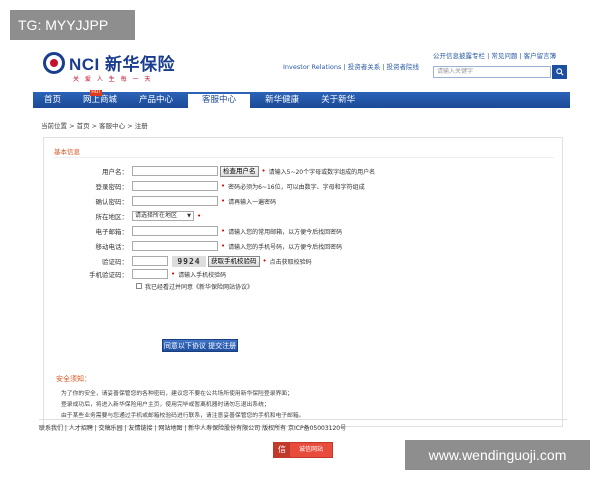 The image size is (600, 480). What do you see at coordinates (322, 172) in the screenshot?
I see `username-hint: 请输入5~20个字母或数字组成的用户名` at bounding box center [322, 172].